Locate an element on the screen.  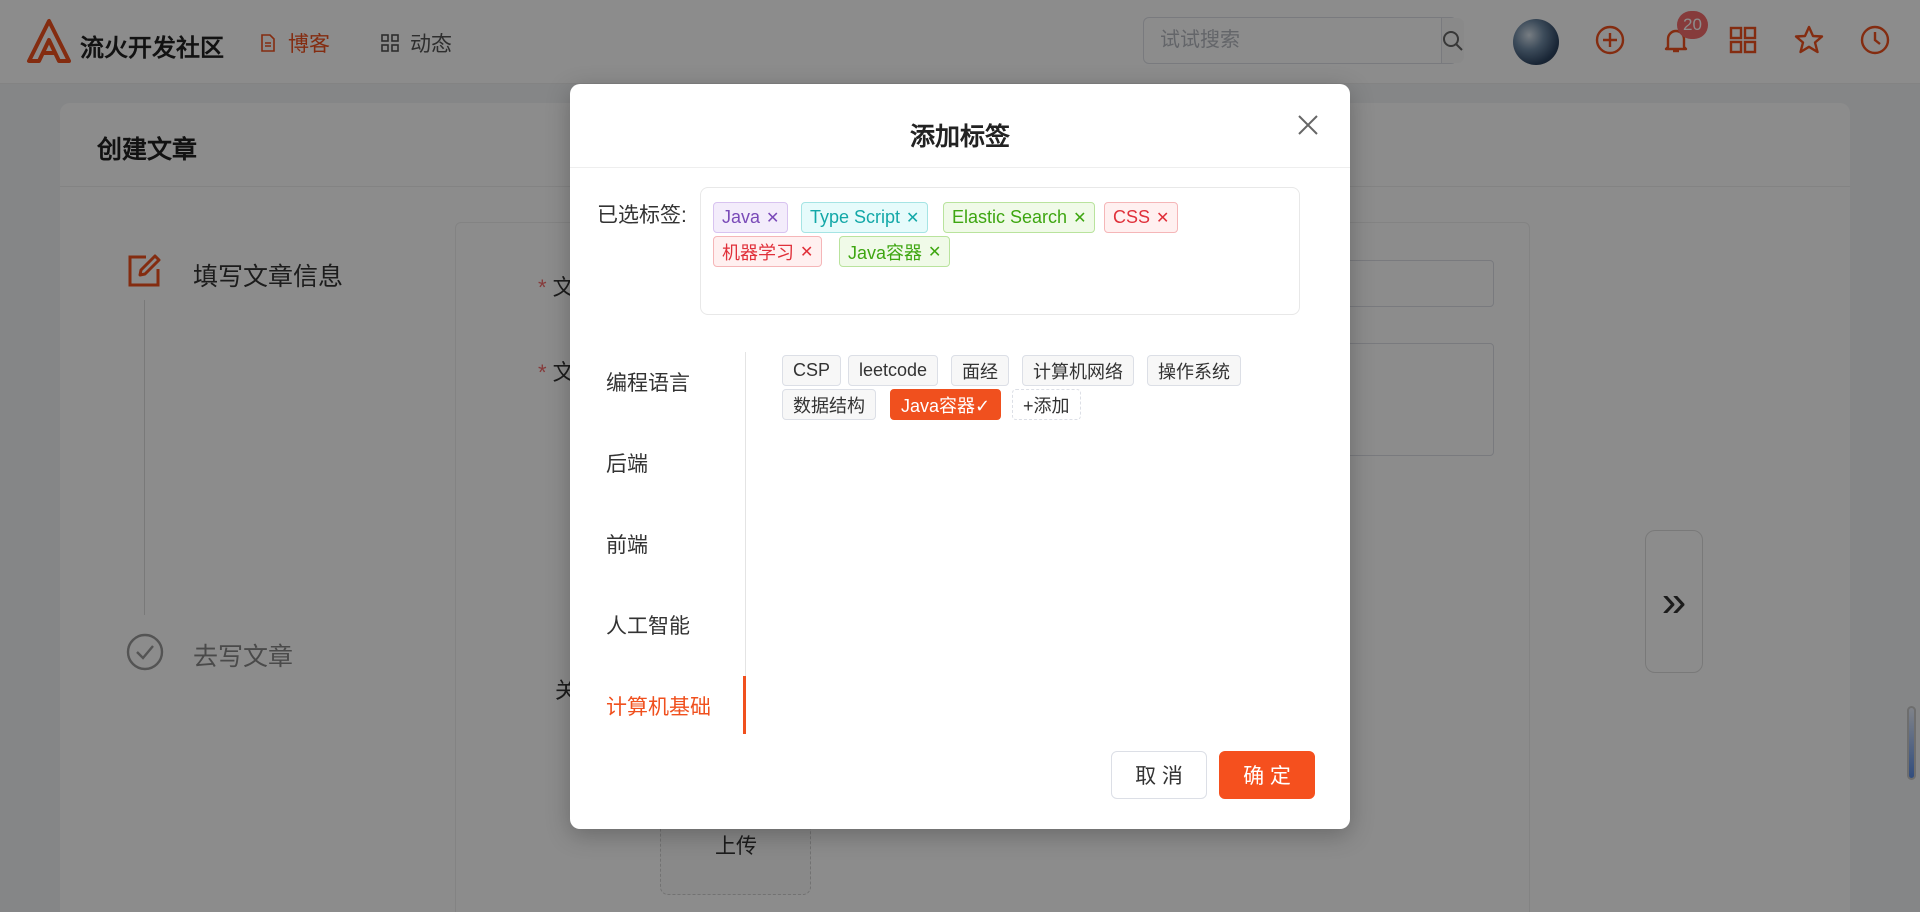
tag-option: leetcode is located at coordinates (893, 370).